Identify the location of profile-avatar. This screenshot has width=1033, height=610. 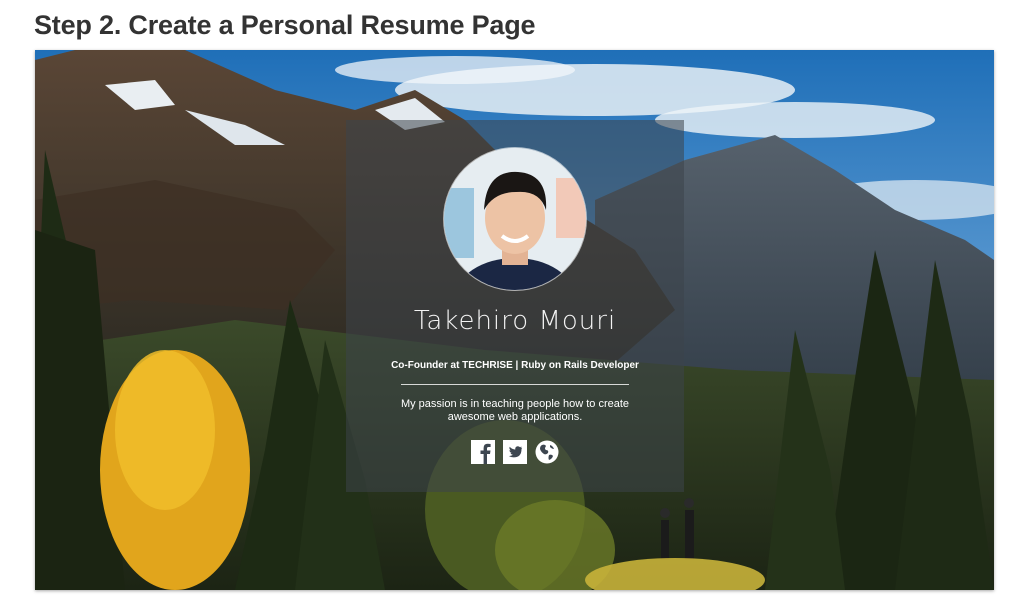
(515, 219).